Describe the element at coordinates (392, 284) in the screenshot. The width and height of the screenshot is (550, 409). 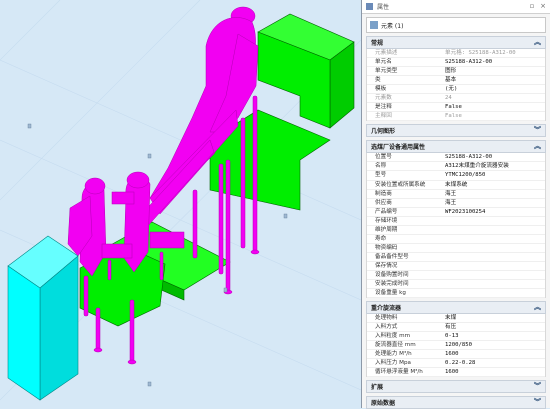
I see `property-name: 安装完成时间` at that location.